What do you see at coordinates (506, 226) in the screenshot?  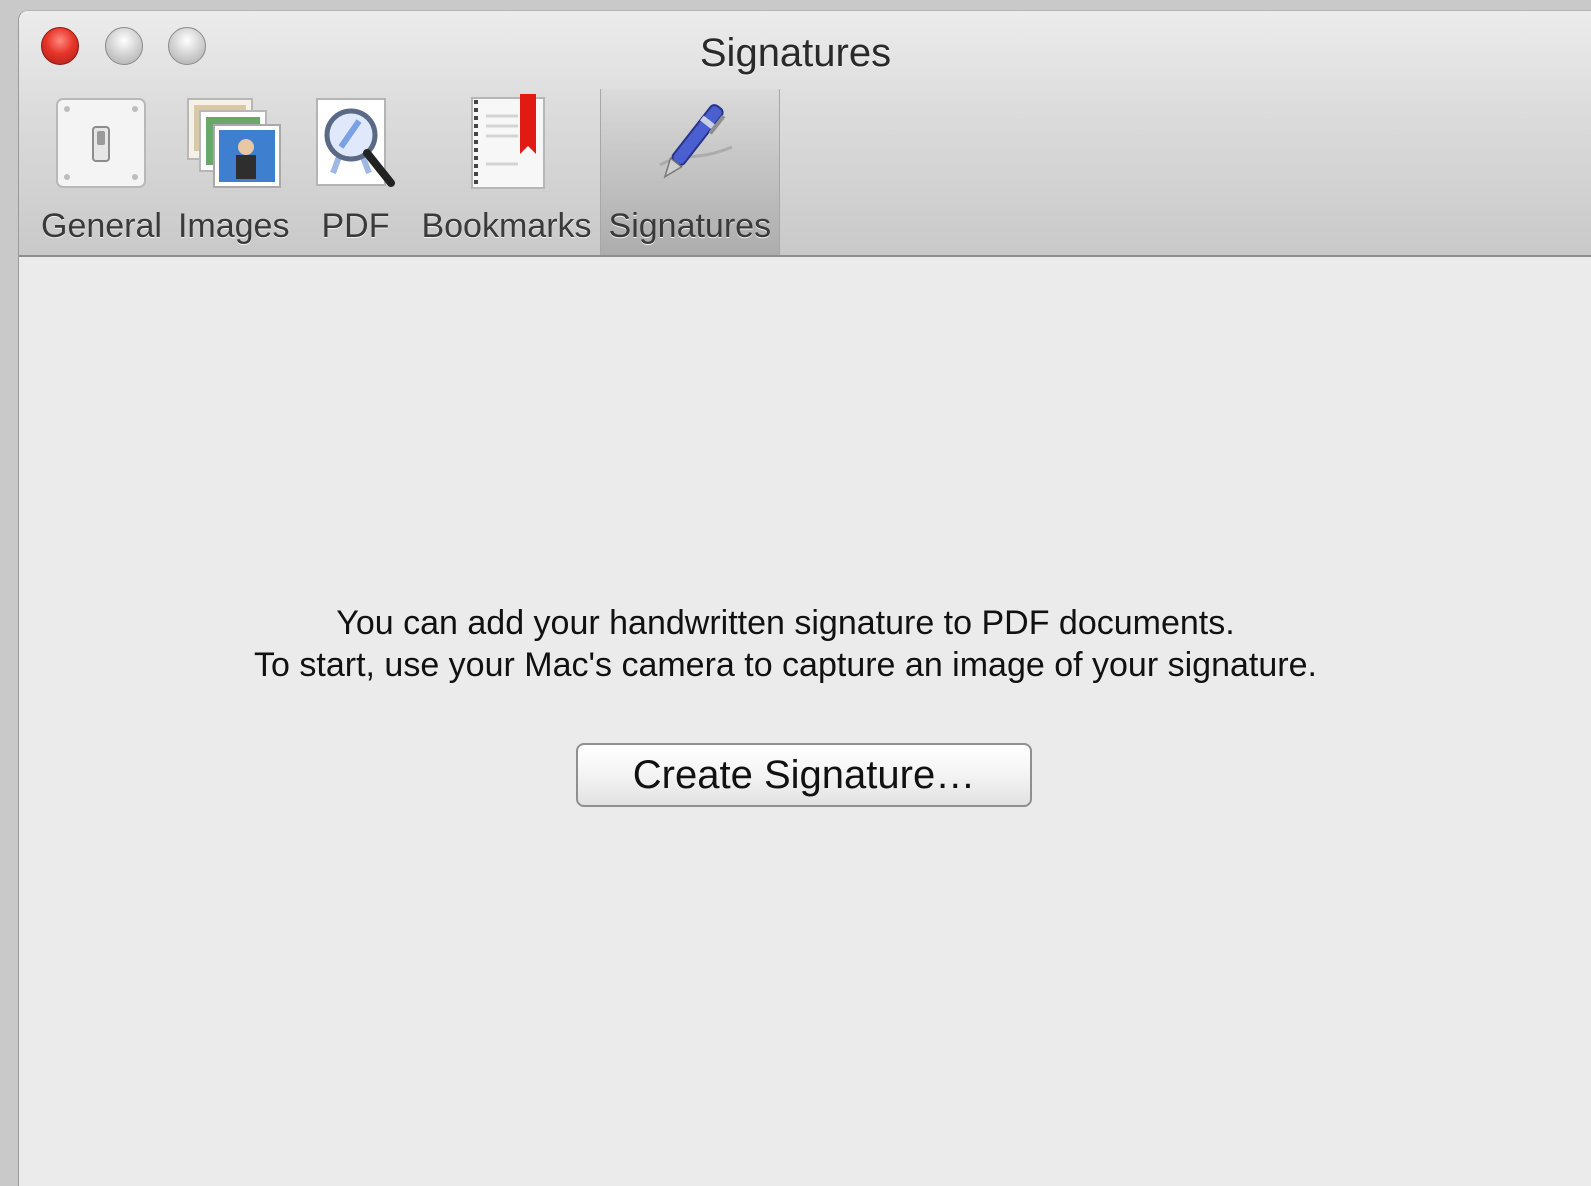 I see `tab-bookmarks-label: Bookmarks` at bounding box center [506, 226].